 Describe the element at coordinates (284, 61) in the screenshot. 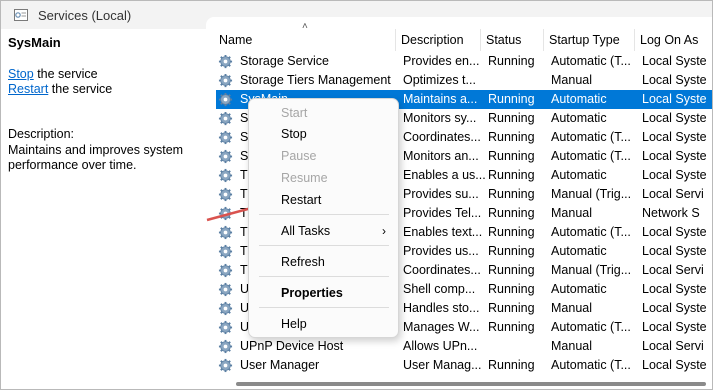

I see `cell-name: Storage Service` at that location.